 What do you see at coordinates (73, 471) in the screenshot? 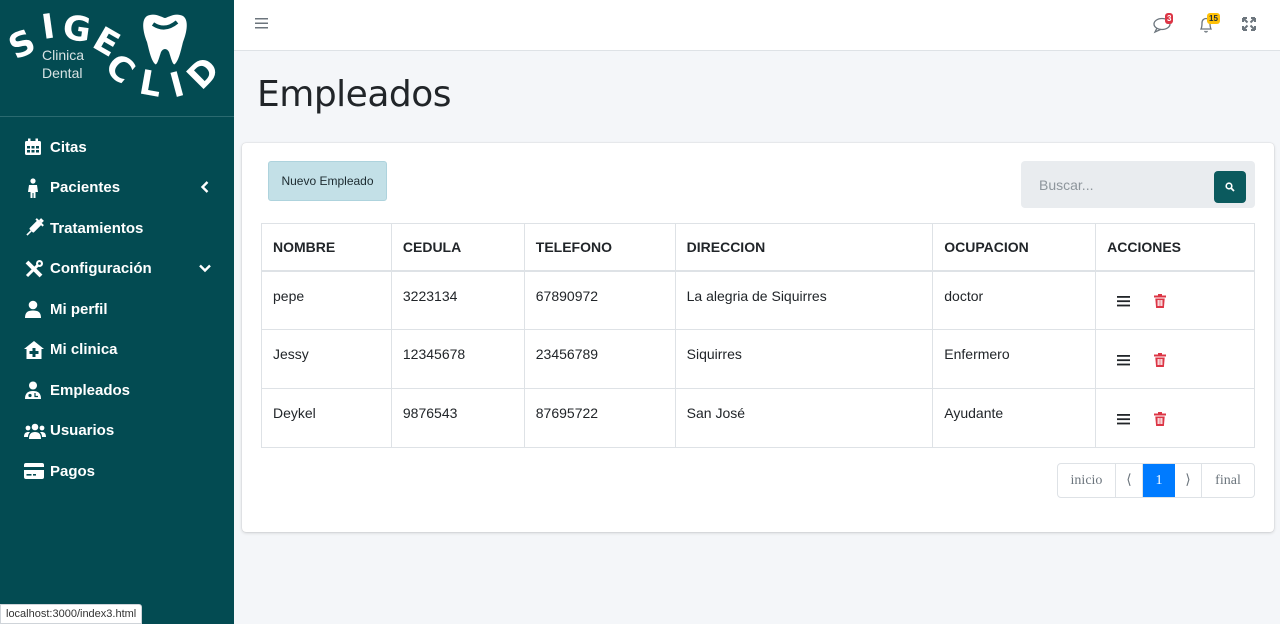
I see `sidebar-item-label: Pagos` at bounding box center [73, 471].